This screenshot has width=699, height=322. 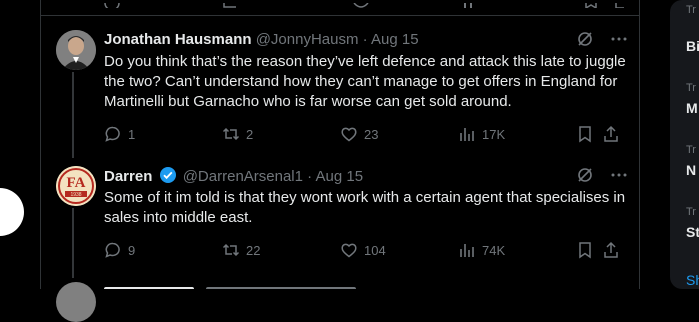 I want to click on verified-icon, so click(x=167, y=175).